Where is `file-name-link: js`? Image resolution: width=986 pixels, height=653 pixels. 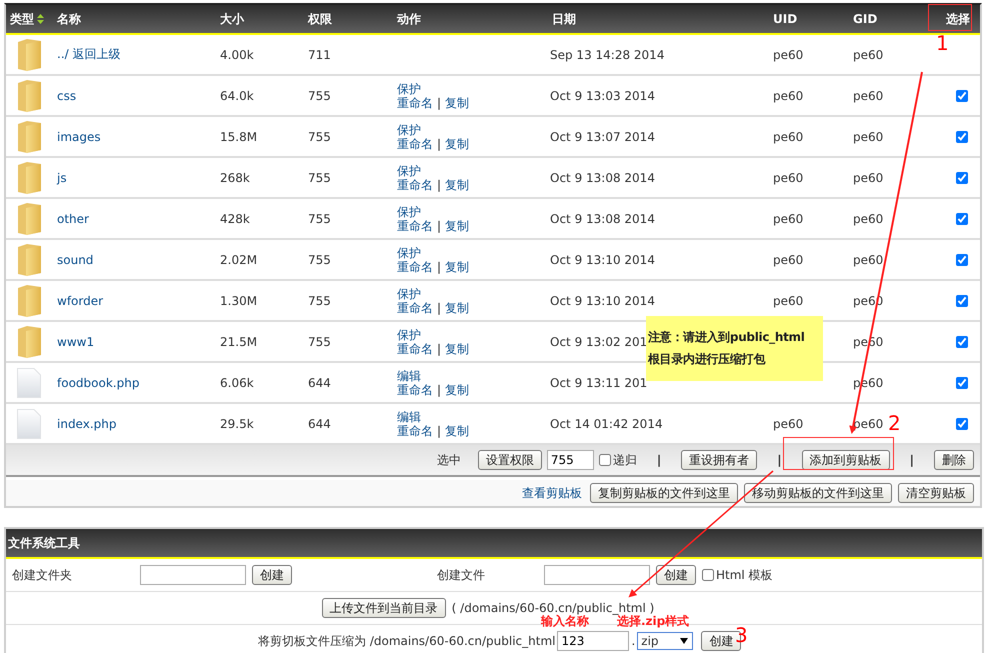
file-name-link: js is located at coordinates (62, 177).